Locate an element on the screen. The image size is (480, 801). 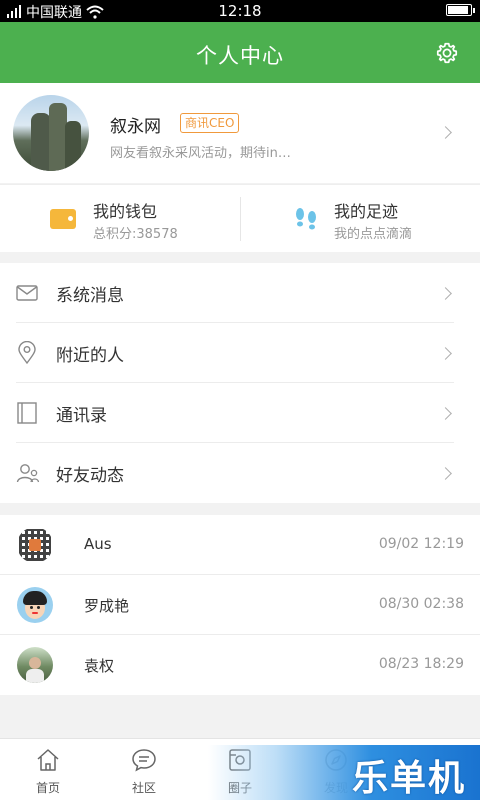
footprint-icon is located at coordinates (306, 219).